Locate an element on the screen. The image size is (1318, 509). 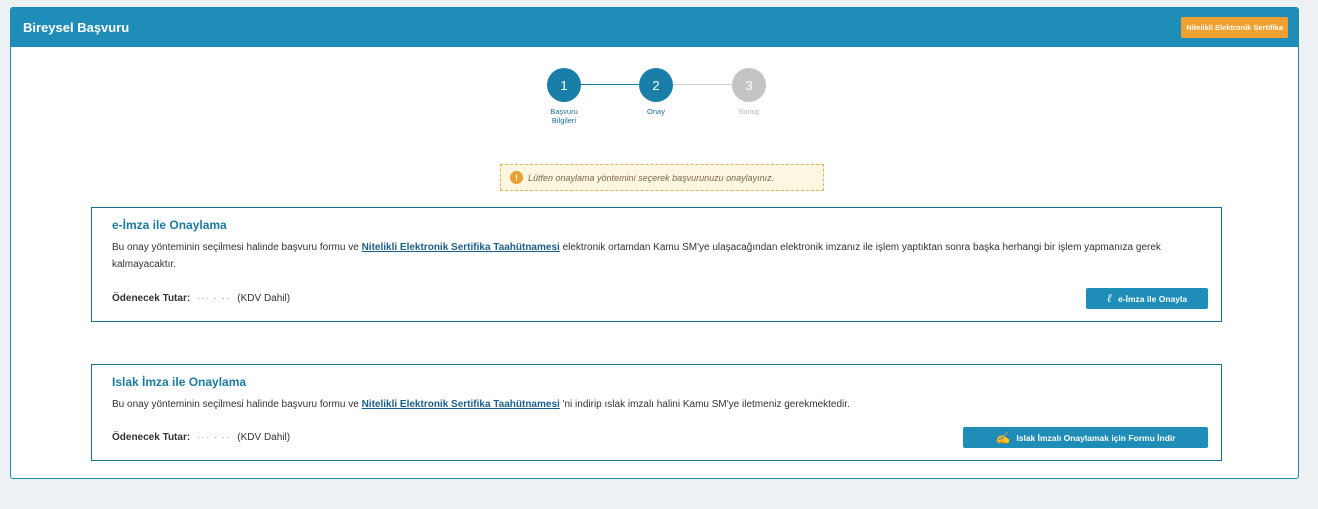
islak-download-label: Islak İmzalı Onaylamak için Formu İndir is located at coordinates (1096, 437).